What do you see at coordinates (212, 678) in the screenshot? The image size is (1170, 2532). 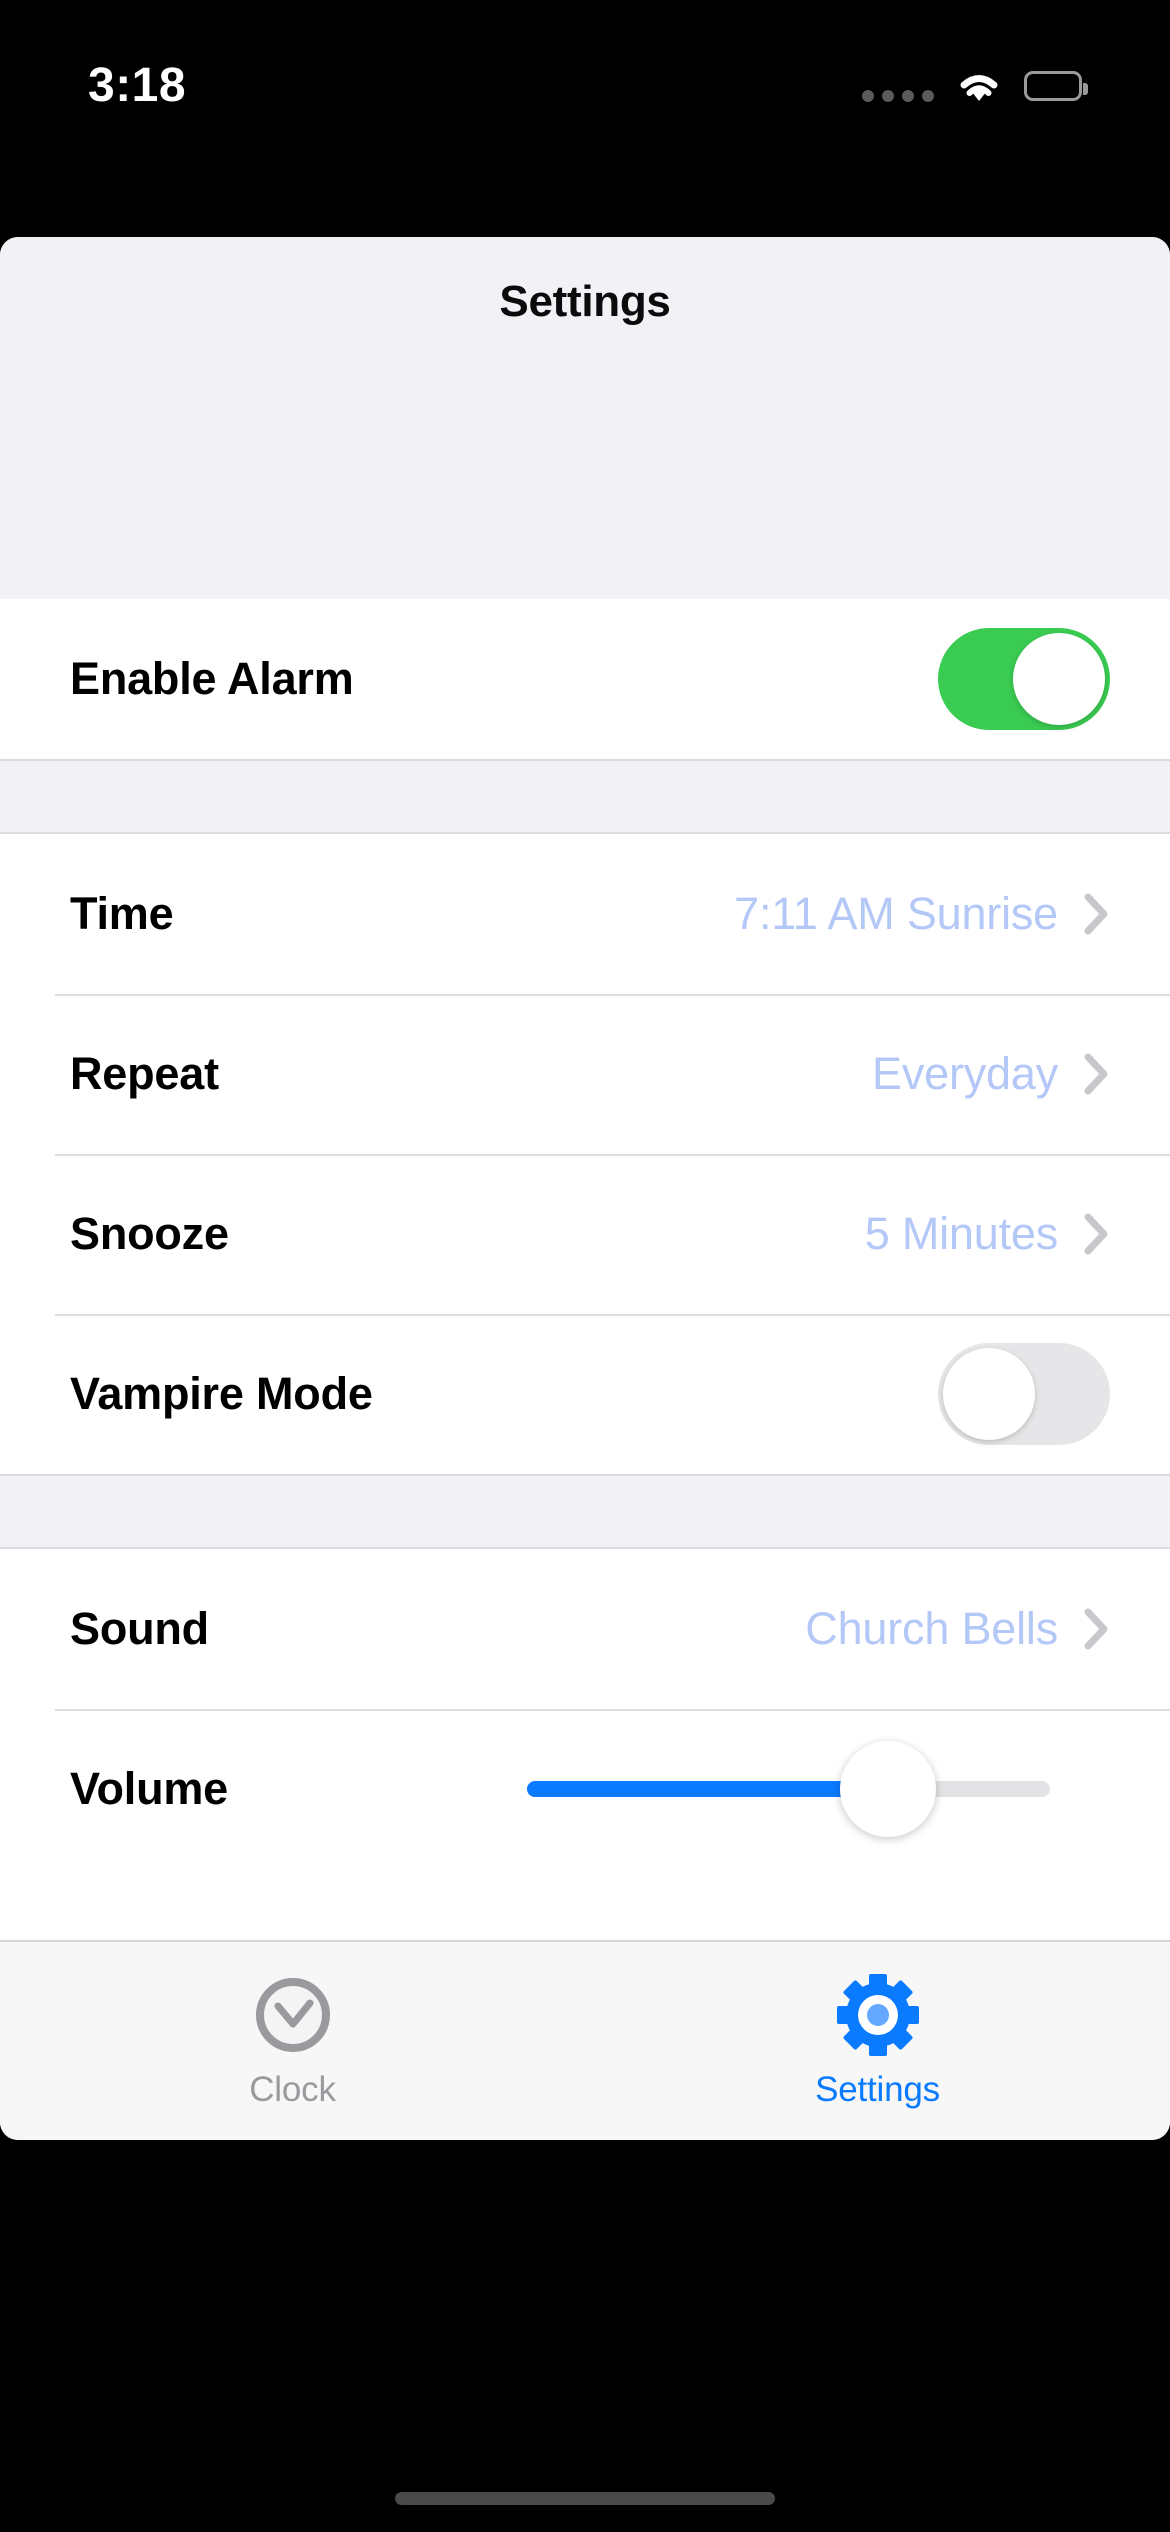 I see `row-label: Enable Alarm` at bounding box center [212, 678].